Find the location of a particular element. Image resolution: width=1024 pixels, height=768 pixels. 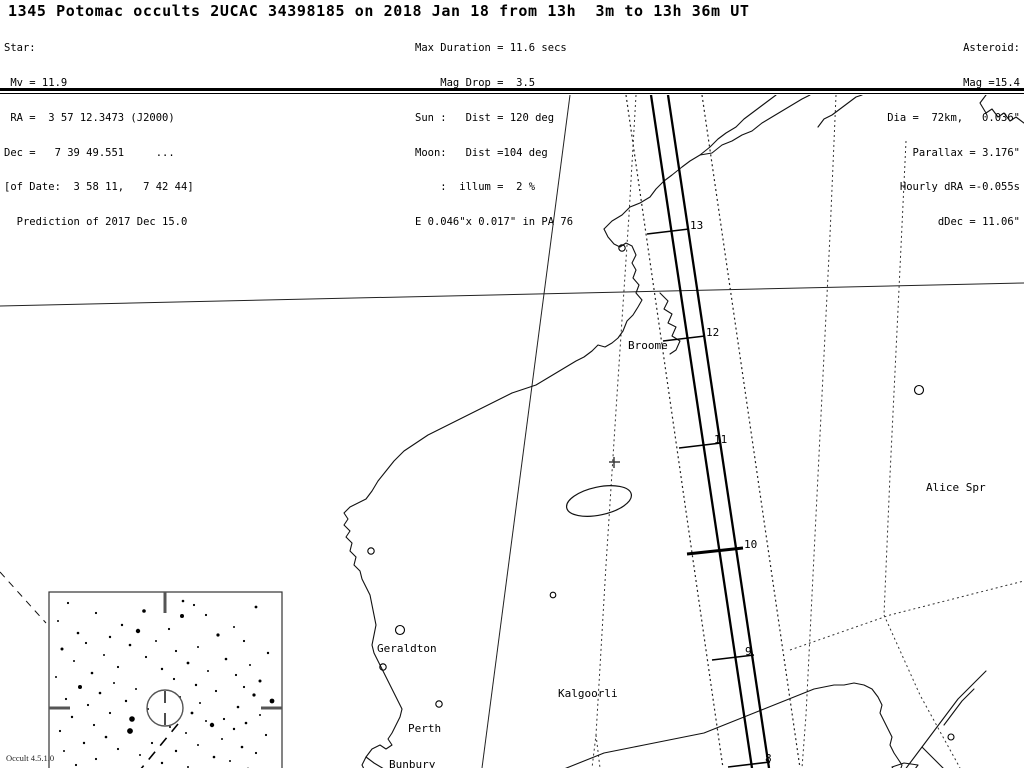

error-limit-east is located at coordinates (751, 431).